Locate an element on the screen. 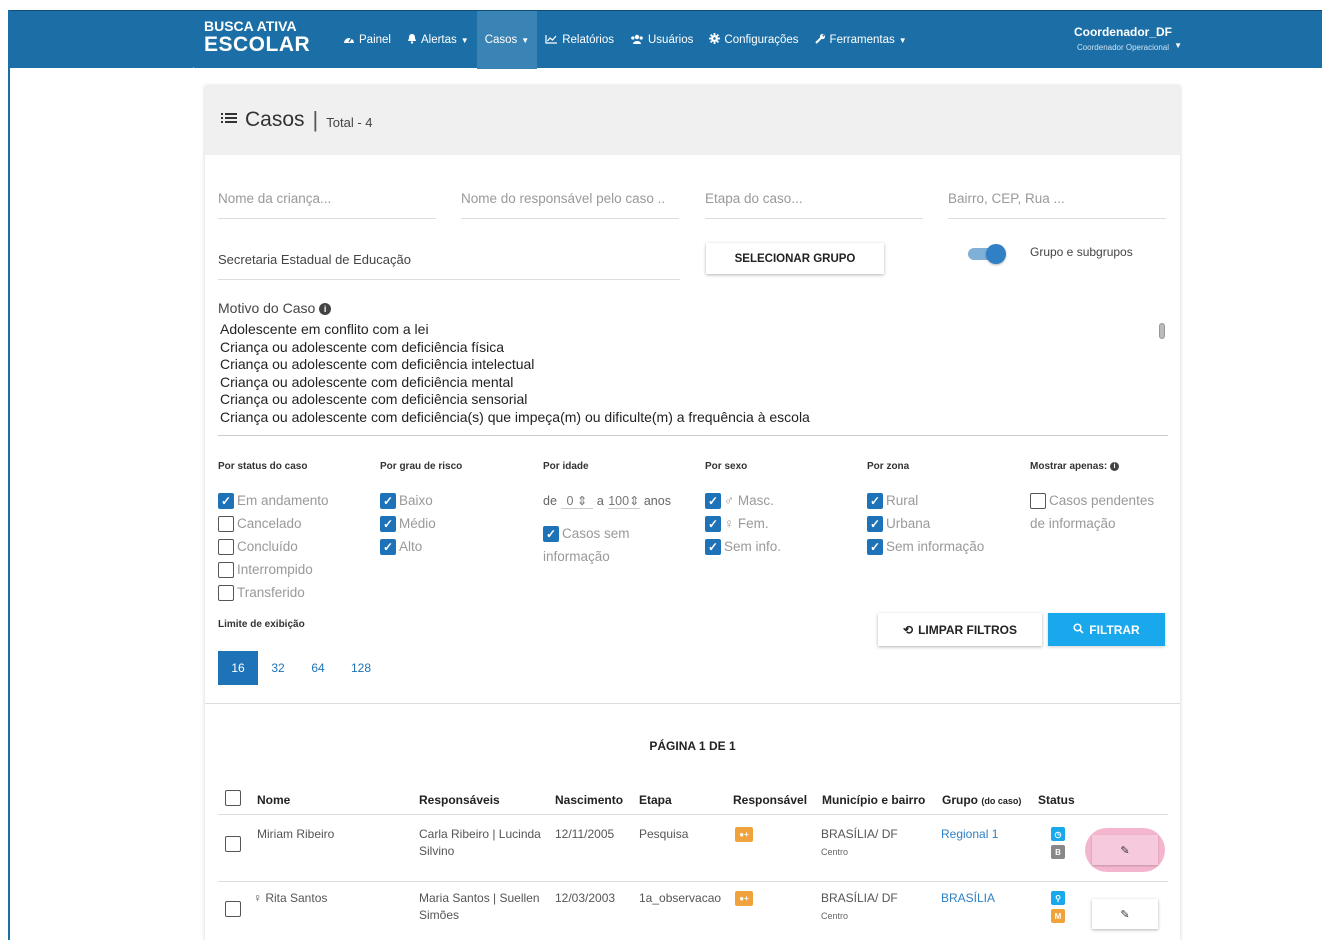 Image resolution: width=1322 pixels, height=940 pixels. nav-ferramentas: Ferramentas ▼ is located at coordinates (861, 40).